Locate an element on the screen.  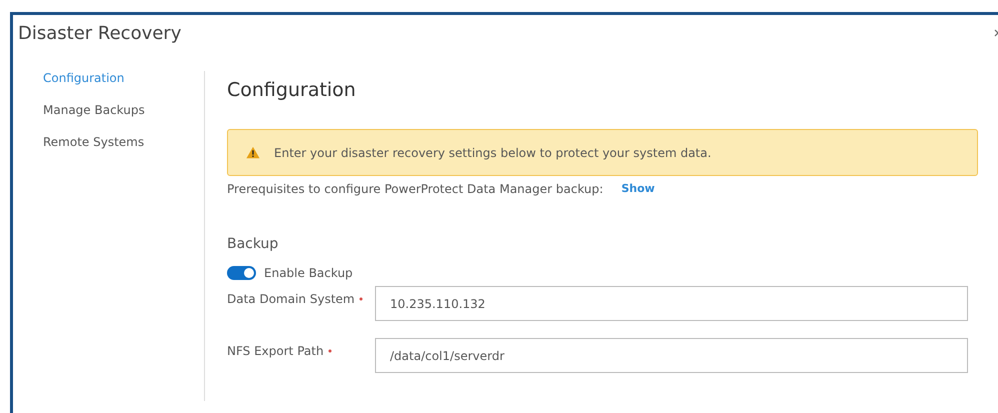
toggle-switch is located at coordinates (241, 273).